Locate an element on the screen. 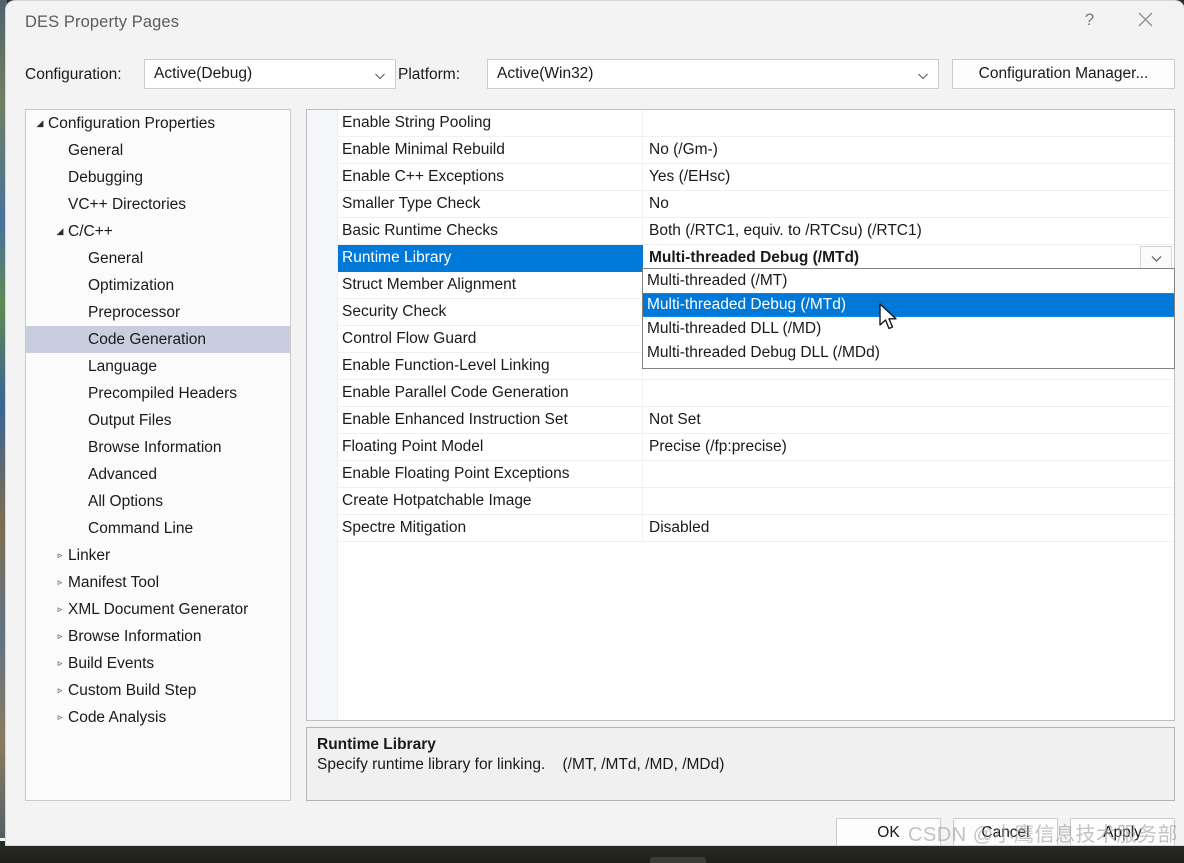 This screenshot has height=863, width=1184. close-button is located at coordinates (1145, 19).